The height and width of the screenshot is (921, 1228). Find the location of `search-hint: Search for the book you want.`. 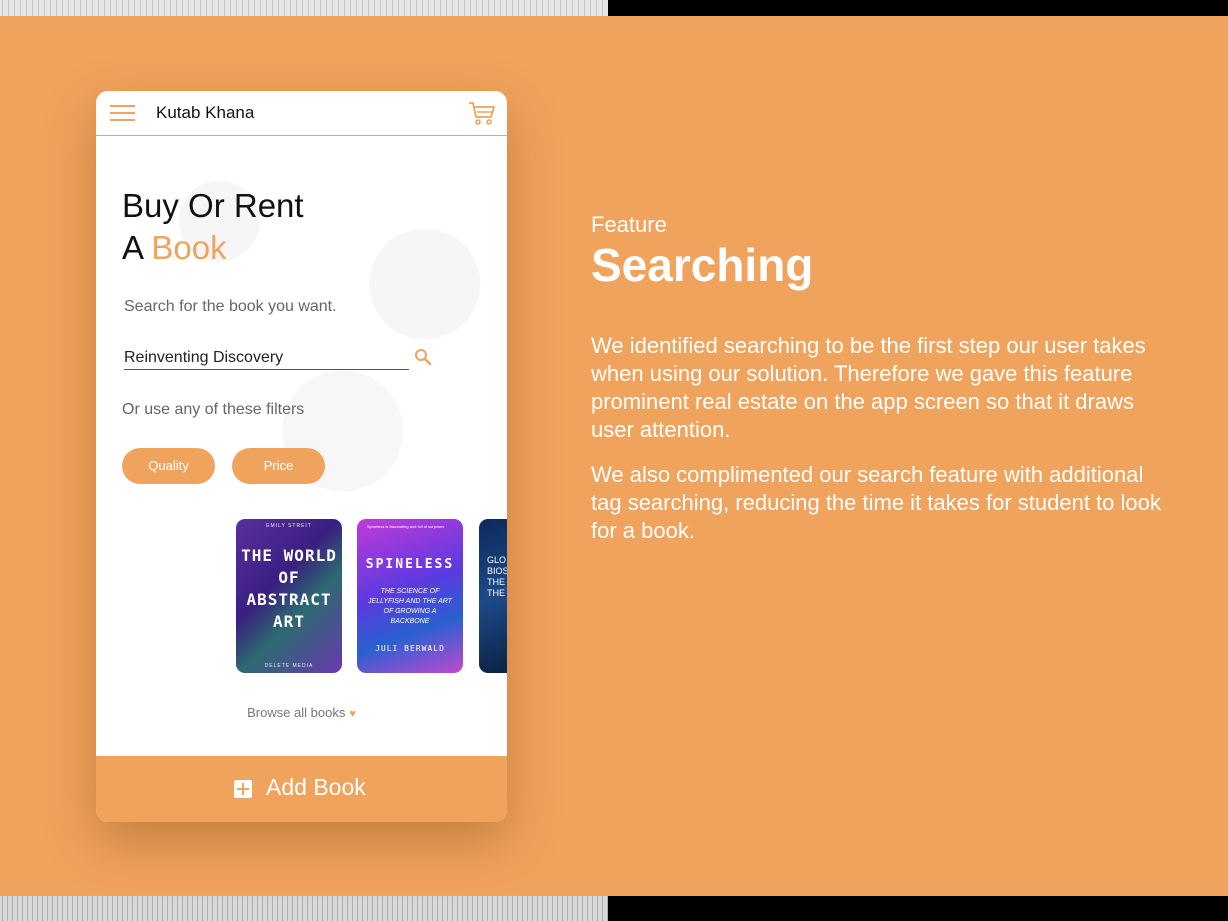

search-hint: Search for the book you want. is located at coordinates (230, 306).